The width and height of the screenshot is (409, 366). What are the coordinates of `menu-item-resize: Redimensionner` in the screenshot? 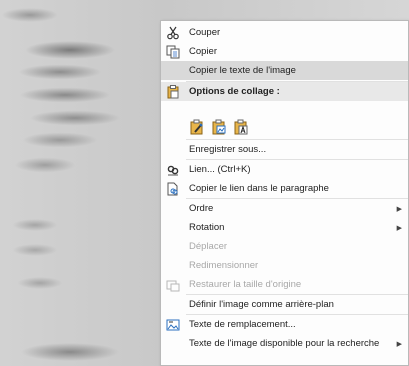 It's located at (284, 265).